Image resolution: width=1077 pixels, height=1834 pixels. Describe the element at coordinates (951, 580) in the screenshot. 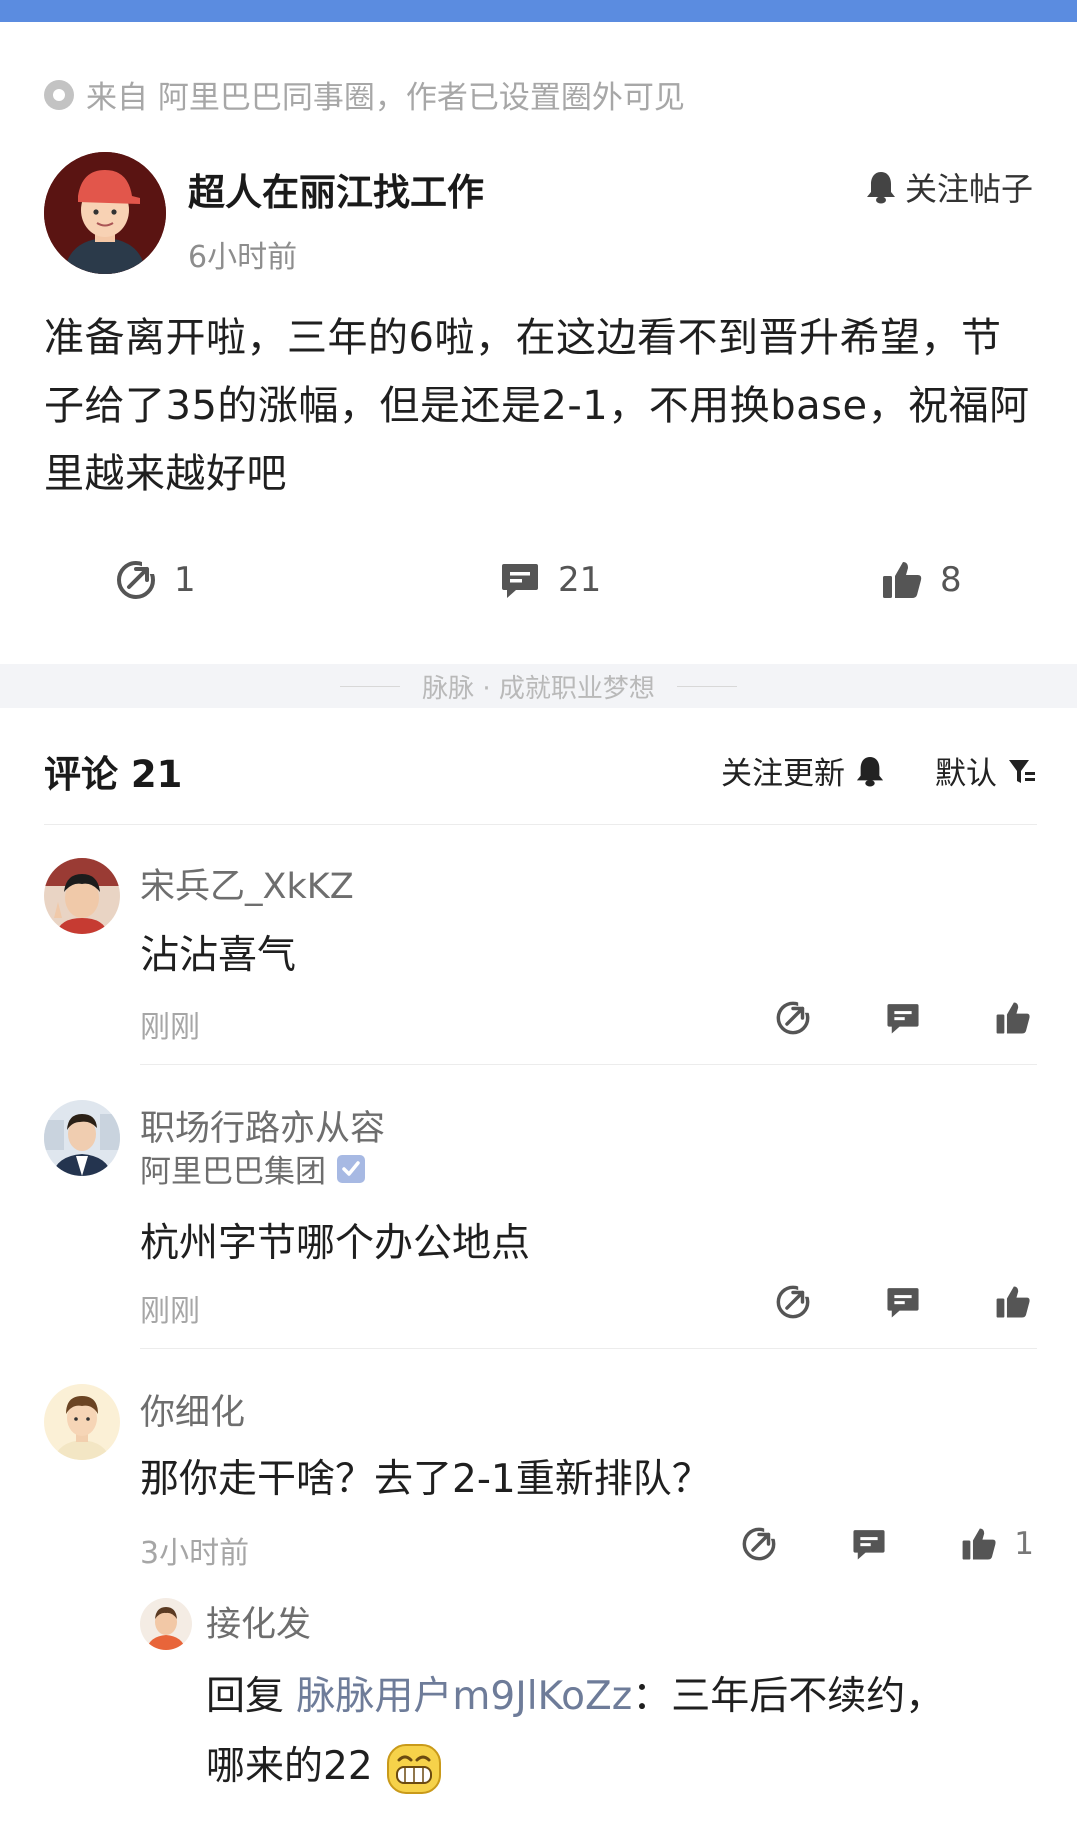

I see `like-count: 8` at that location.